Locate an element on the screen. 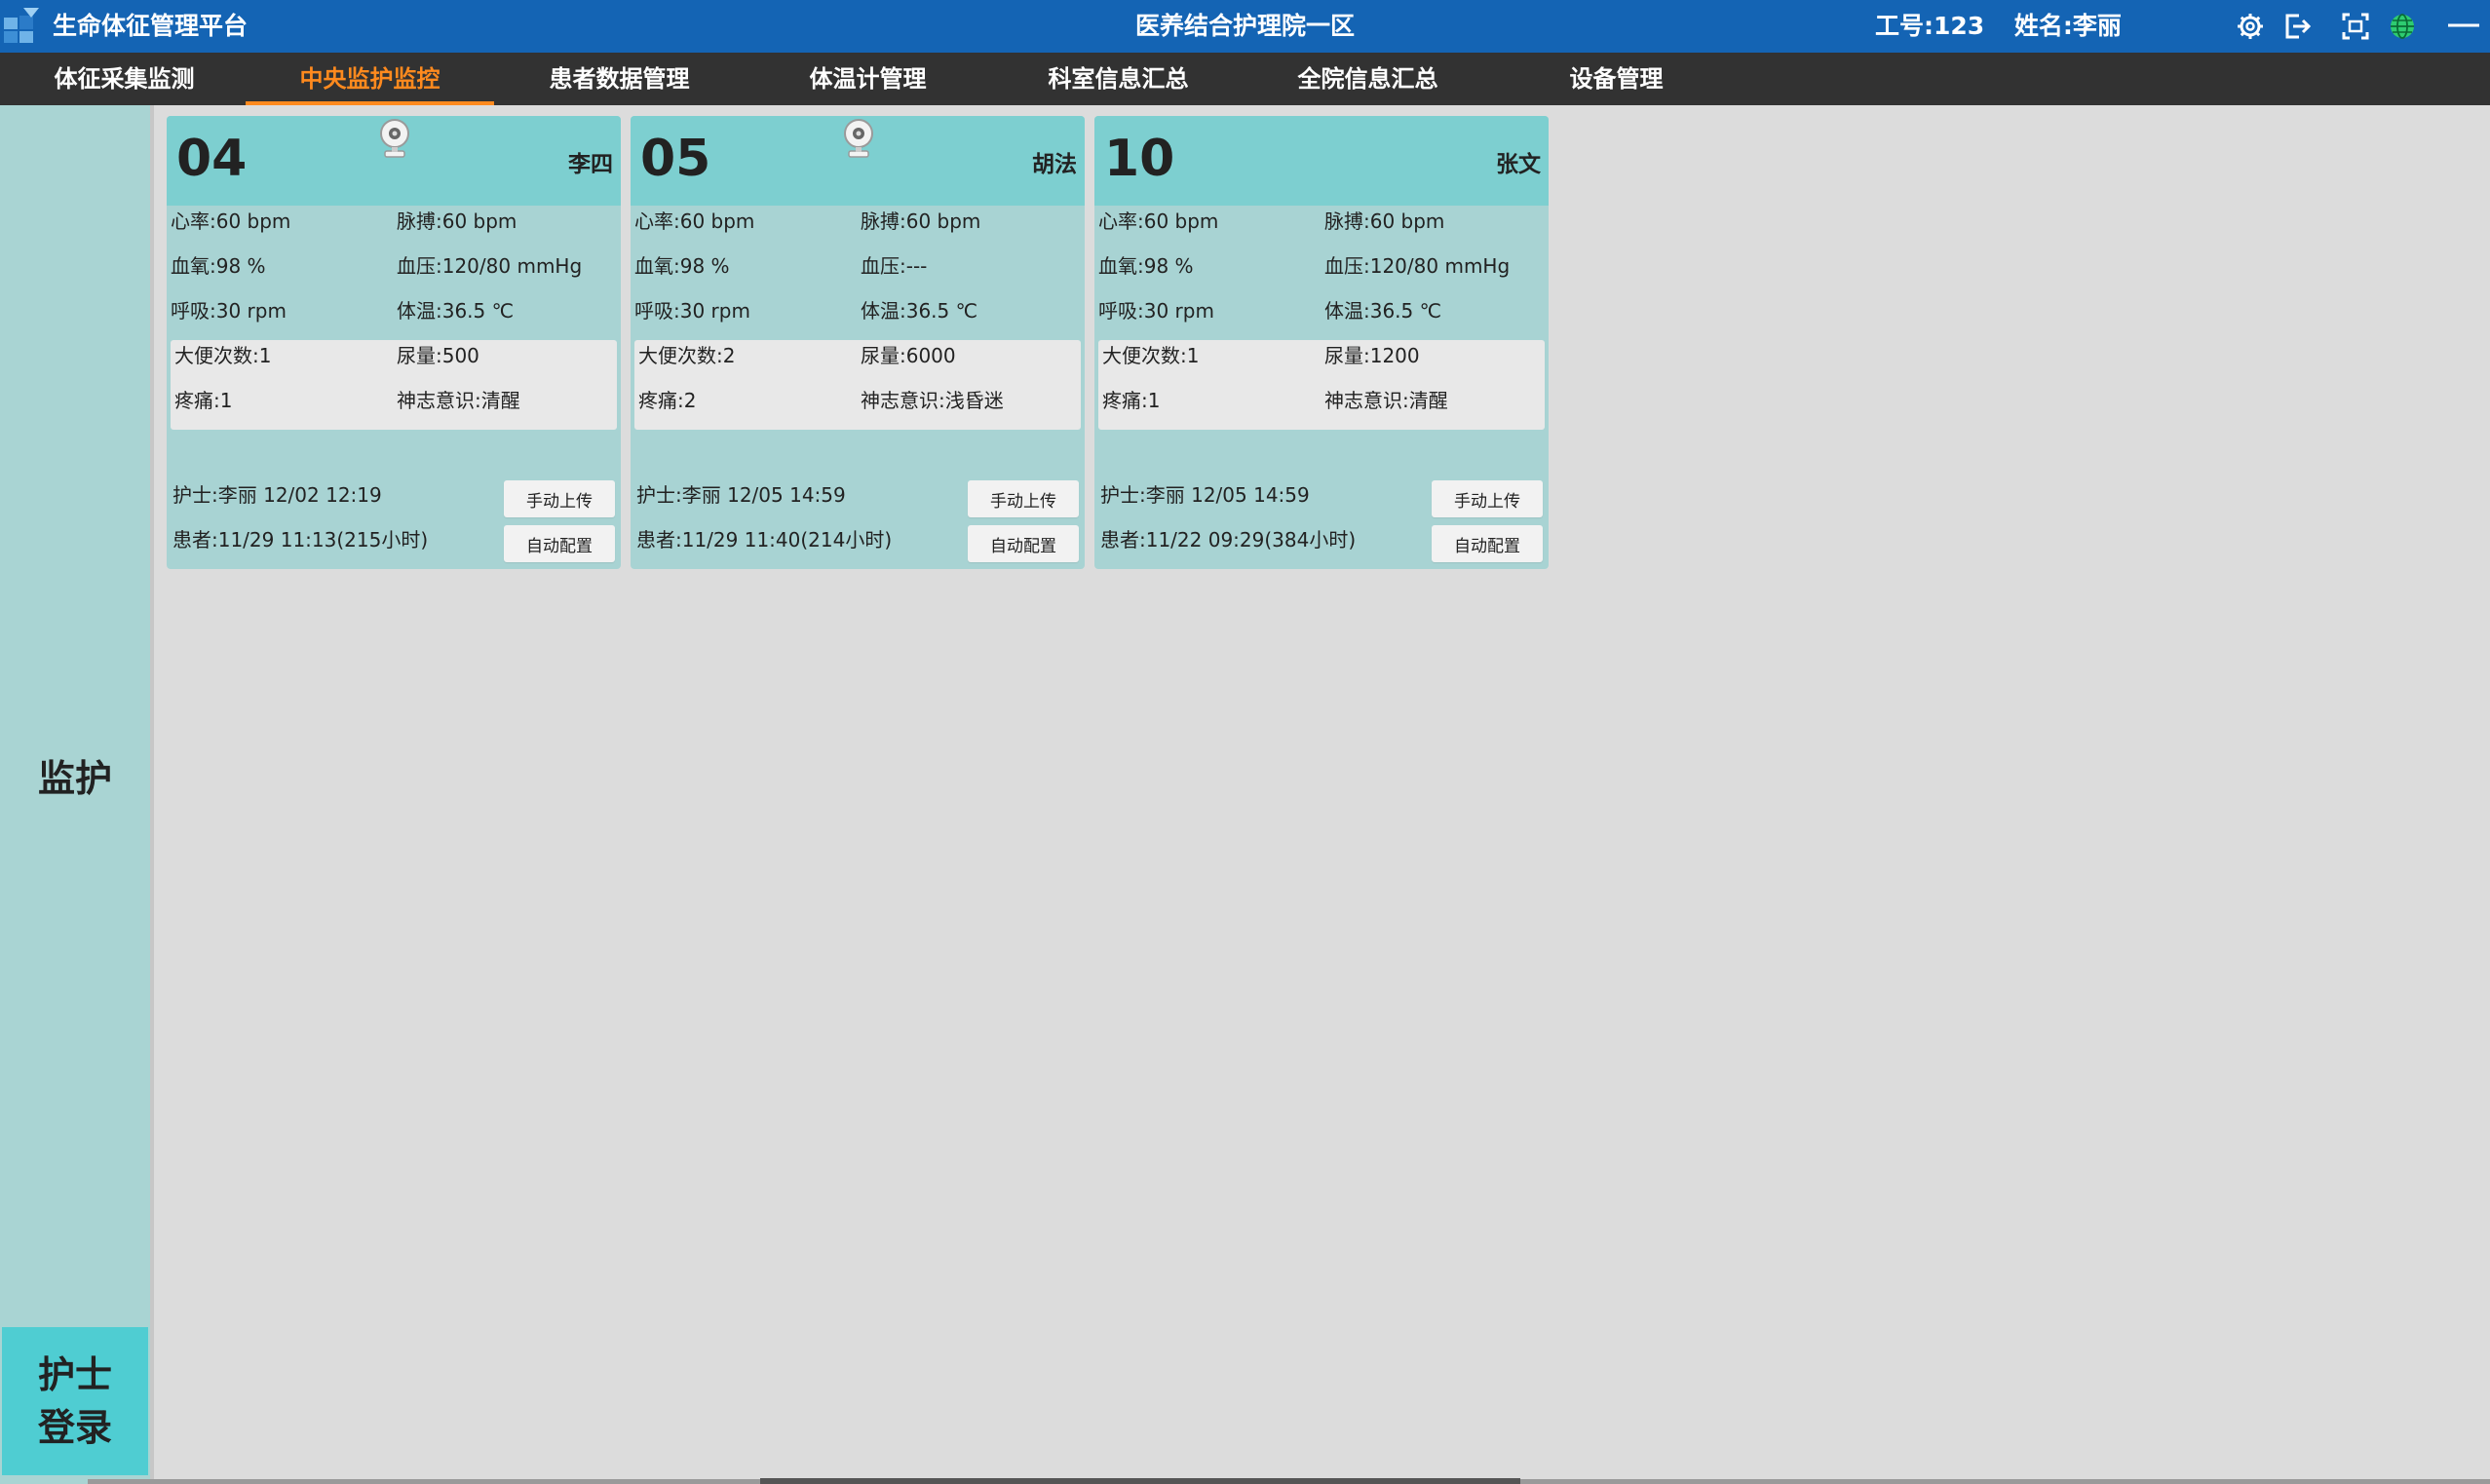 This screenshot has height=1484, width=2490. patient-admit-line: 患者:11/29 11:13(215小时) is located at coordinates (300, 540).